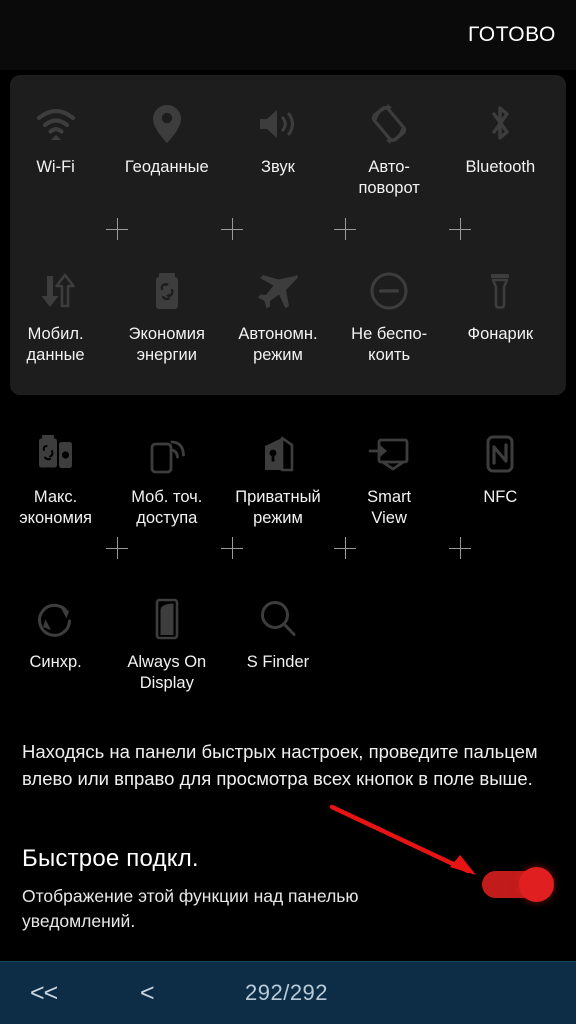 Image resolution: width=576 pixels, height=1024 pixels. Describe the element at coordinates (278, 291) in the screenshot. I see `airplane-icon` at that location.